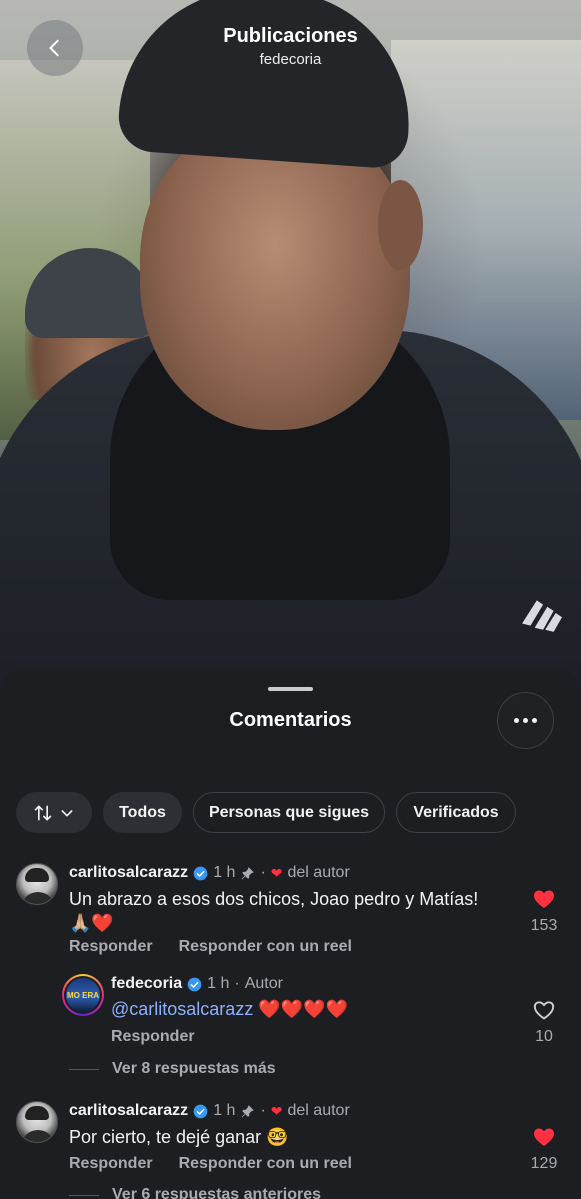 This screenshot has width=581, height=1199. I want to click on like-count: 129, so click(544, 1163).